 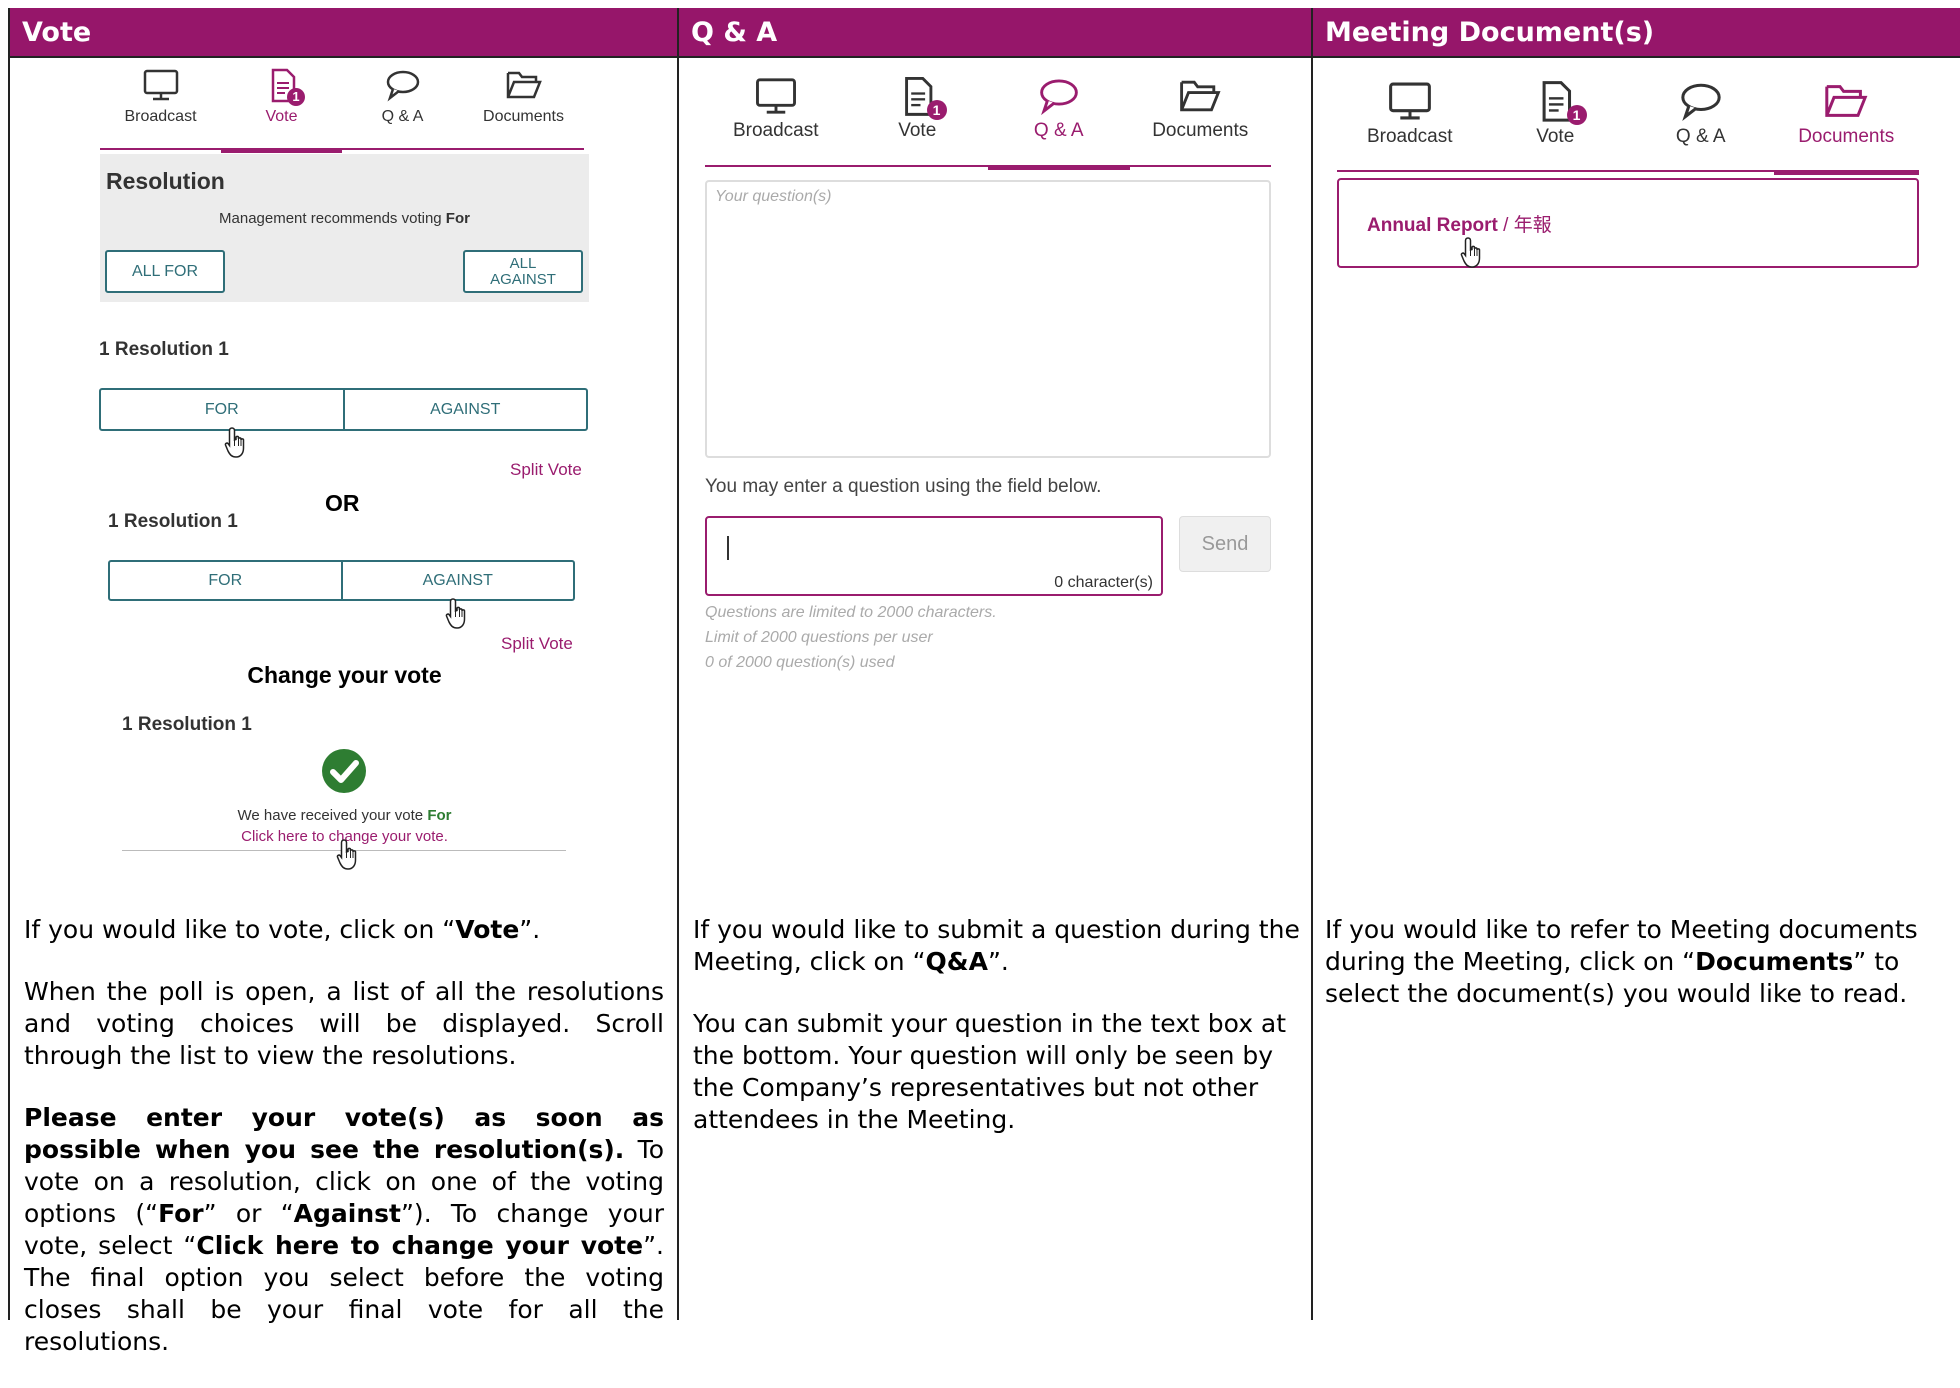 I want to click on vote-header: Vote, so click(x=343, y=33).